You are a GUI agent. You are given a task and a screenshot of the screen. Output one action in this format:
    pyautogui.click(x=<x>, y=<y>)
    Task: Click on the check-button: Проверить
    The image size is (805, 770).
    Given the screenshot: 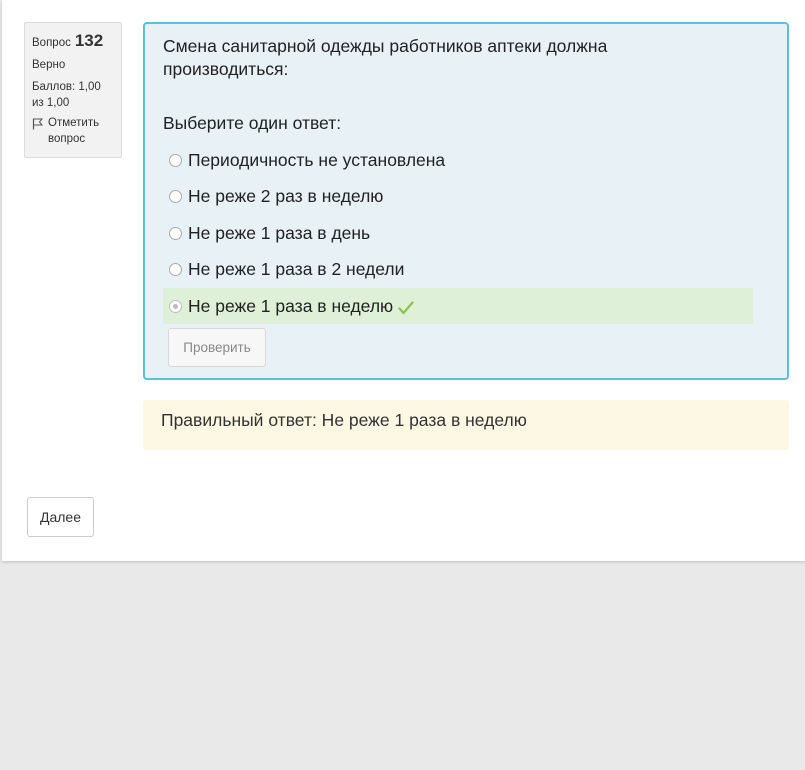 What is the action you would take?
    pyautogui.click(x=217, y=347)
    